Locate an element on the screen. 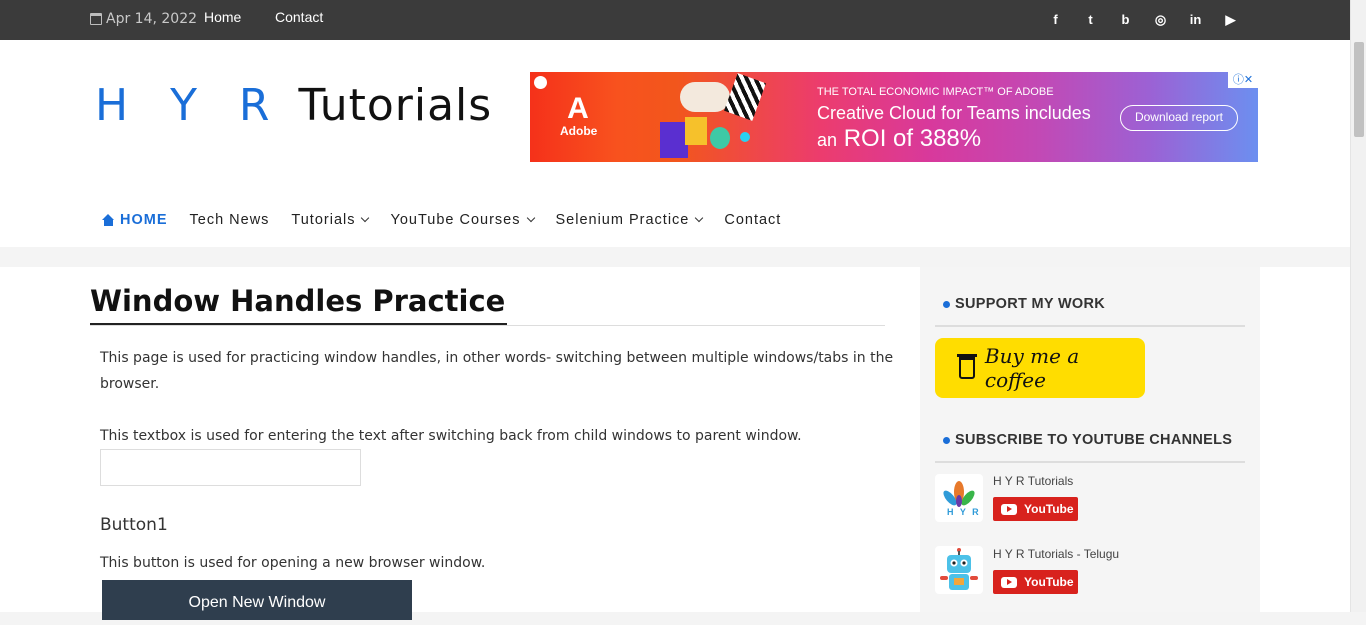  nav-item-label: YouTube Courses is located at coordinates (455, 220).